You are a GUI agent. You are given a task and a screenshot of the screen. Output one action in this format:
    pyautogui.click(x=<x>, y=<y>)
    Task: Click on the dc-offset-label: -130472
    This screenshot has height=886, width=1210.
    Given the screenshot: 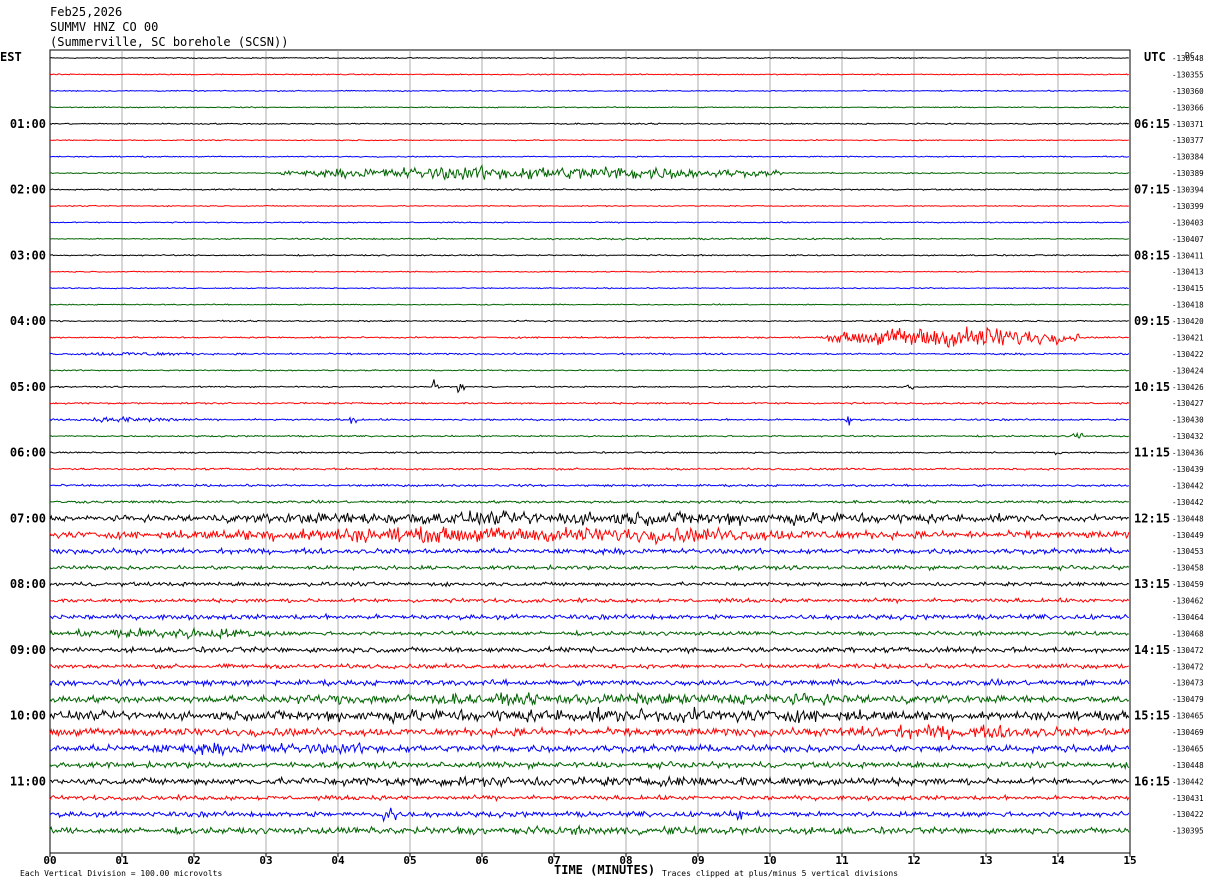 What is the action you would take?
    pyautogui.click(x=1188, y=666)
    